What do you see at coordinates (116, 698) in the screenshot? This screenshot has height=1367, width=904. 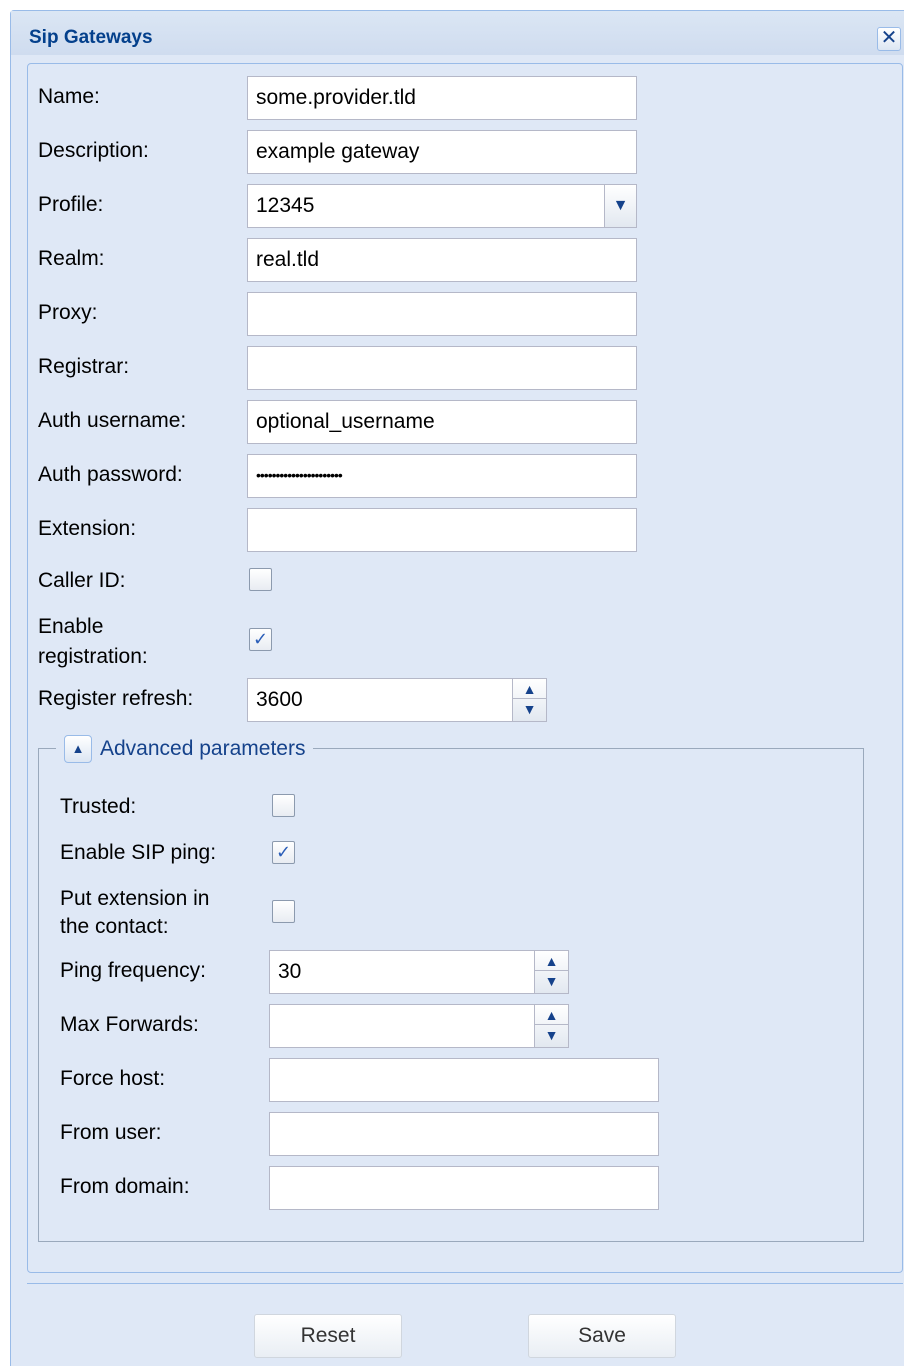 I see `register-refresh-label: Register refresh:` at bounding box center [116, 698].